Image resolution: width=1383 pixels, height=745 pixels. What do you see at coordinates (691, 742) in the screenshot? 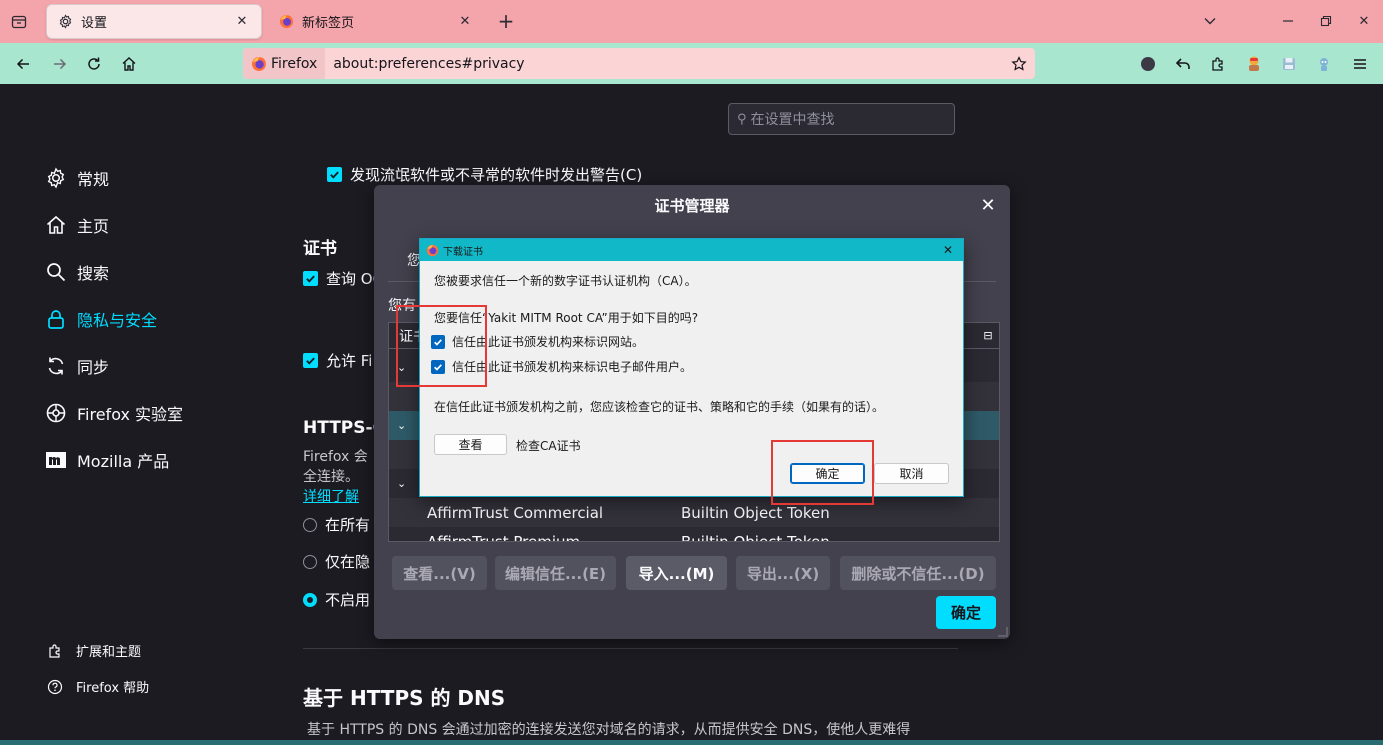
I see `taskbar-edge` at bounding box center [691, 742].